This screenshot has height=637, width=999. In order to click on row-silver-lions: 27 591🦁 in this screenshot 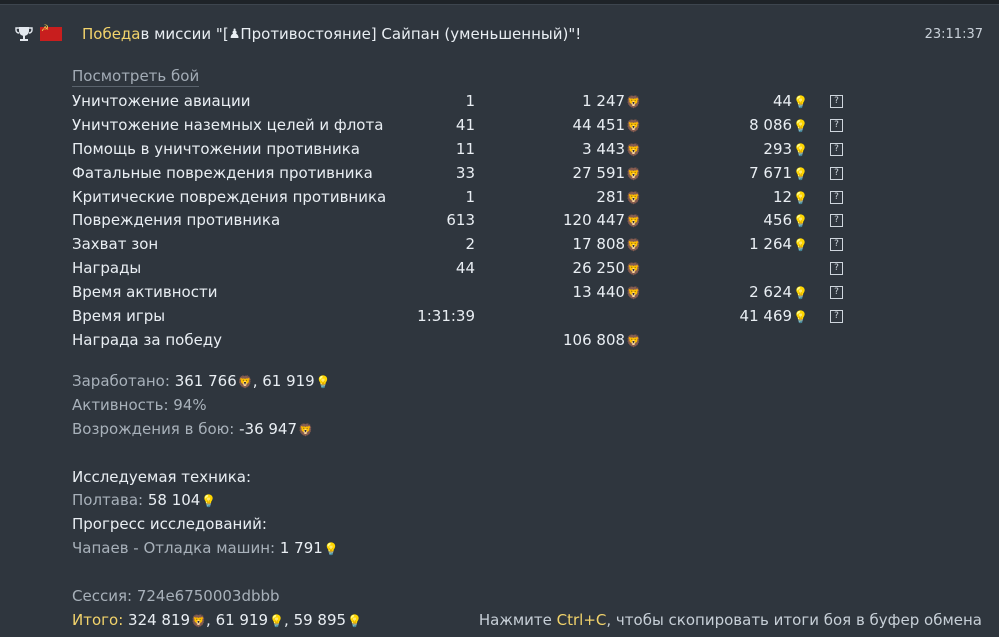, I will do `click(606, 172)`.